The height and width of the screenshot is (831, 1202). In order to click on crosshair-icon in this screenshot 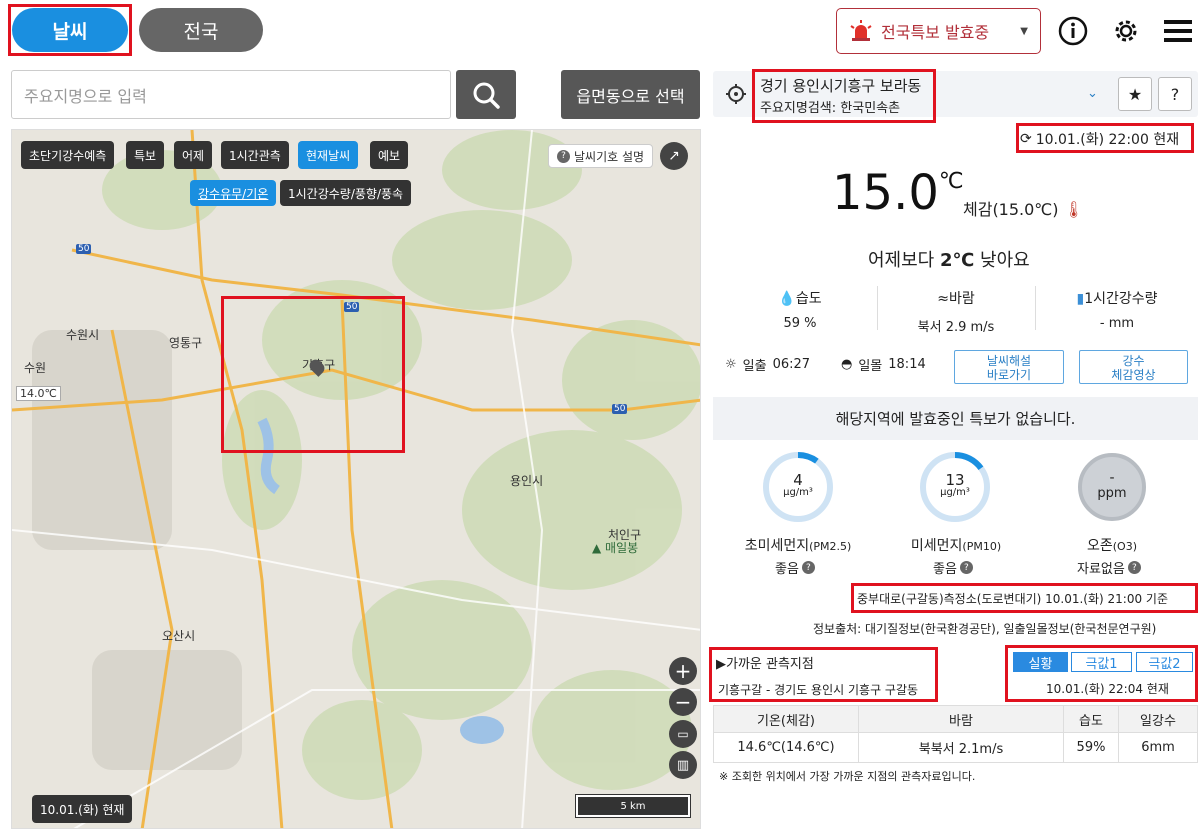, I will do `click(736, 96)`.